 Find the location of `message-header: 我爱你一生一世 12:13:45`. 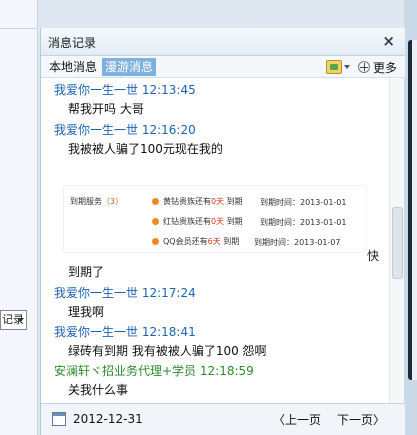

message-header: 我爱你一生一世 12:13:45 is located at coordinates (125, 89).